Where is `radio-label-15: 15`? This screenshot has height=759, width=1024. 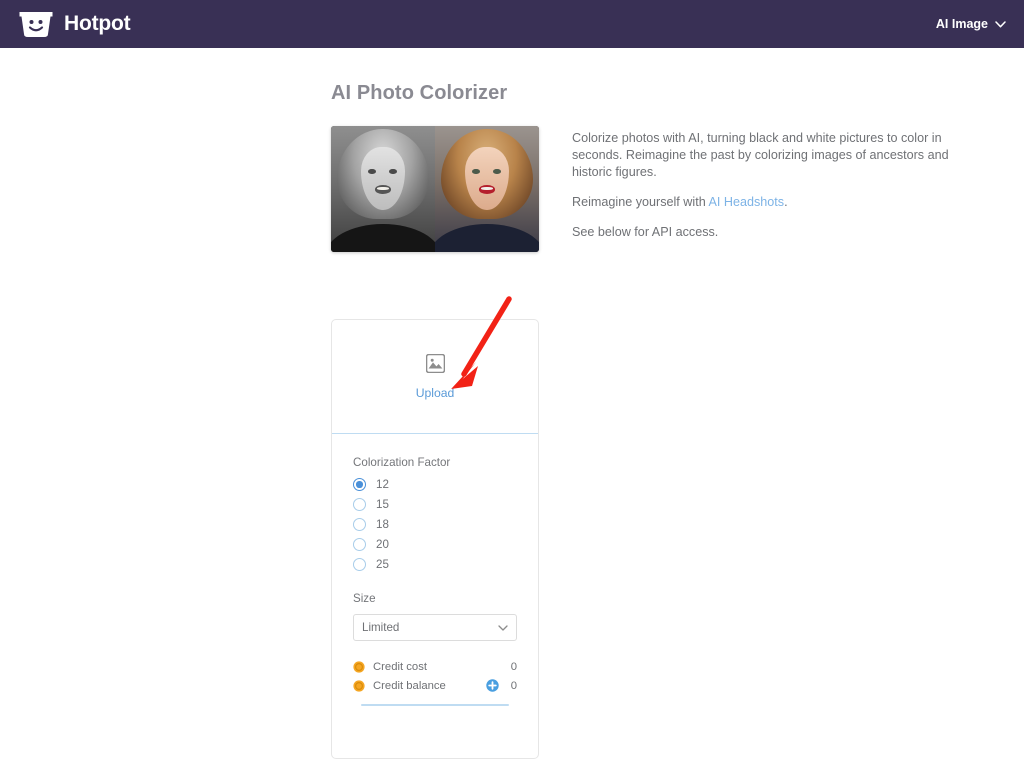
radio-label-15: 15 is located at coordinates (382, 504).